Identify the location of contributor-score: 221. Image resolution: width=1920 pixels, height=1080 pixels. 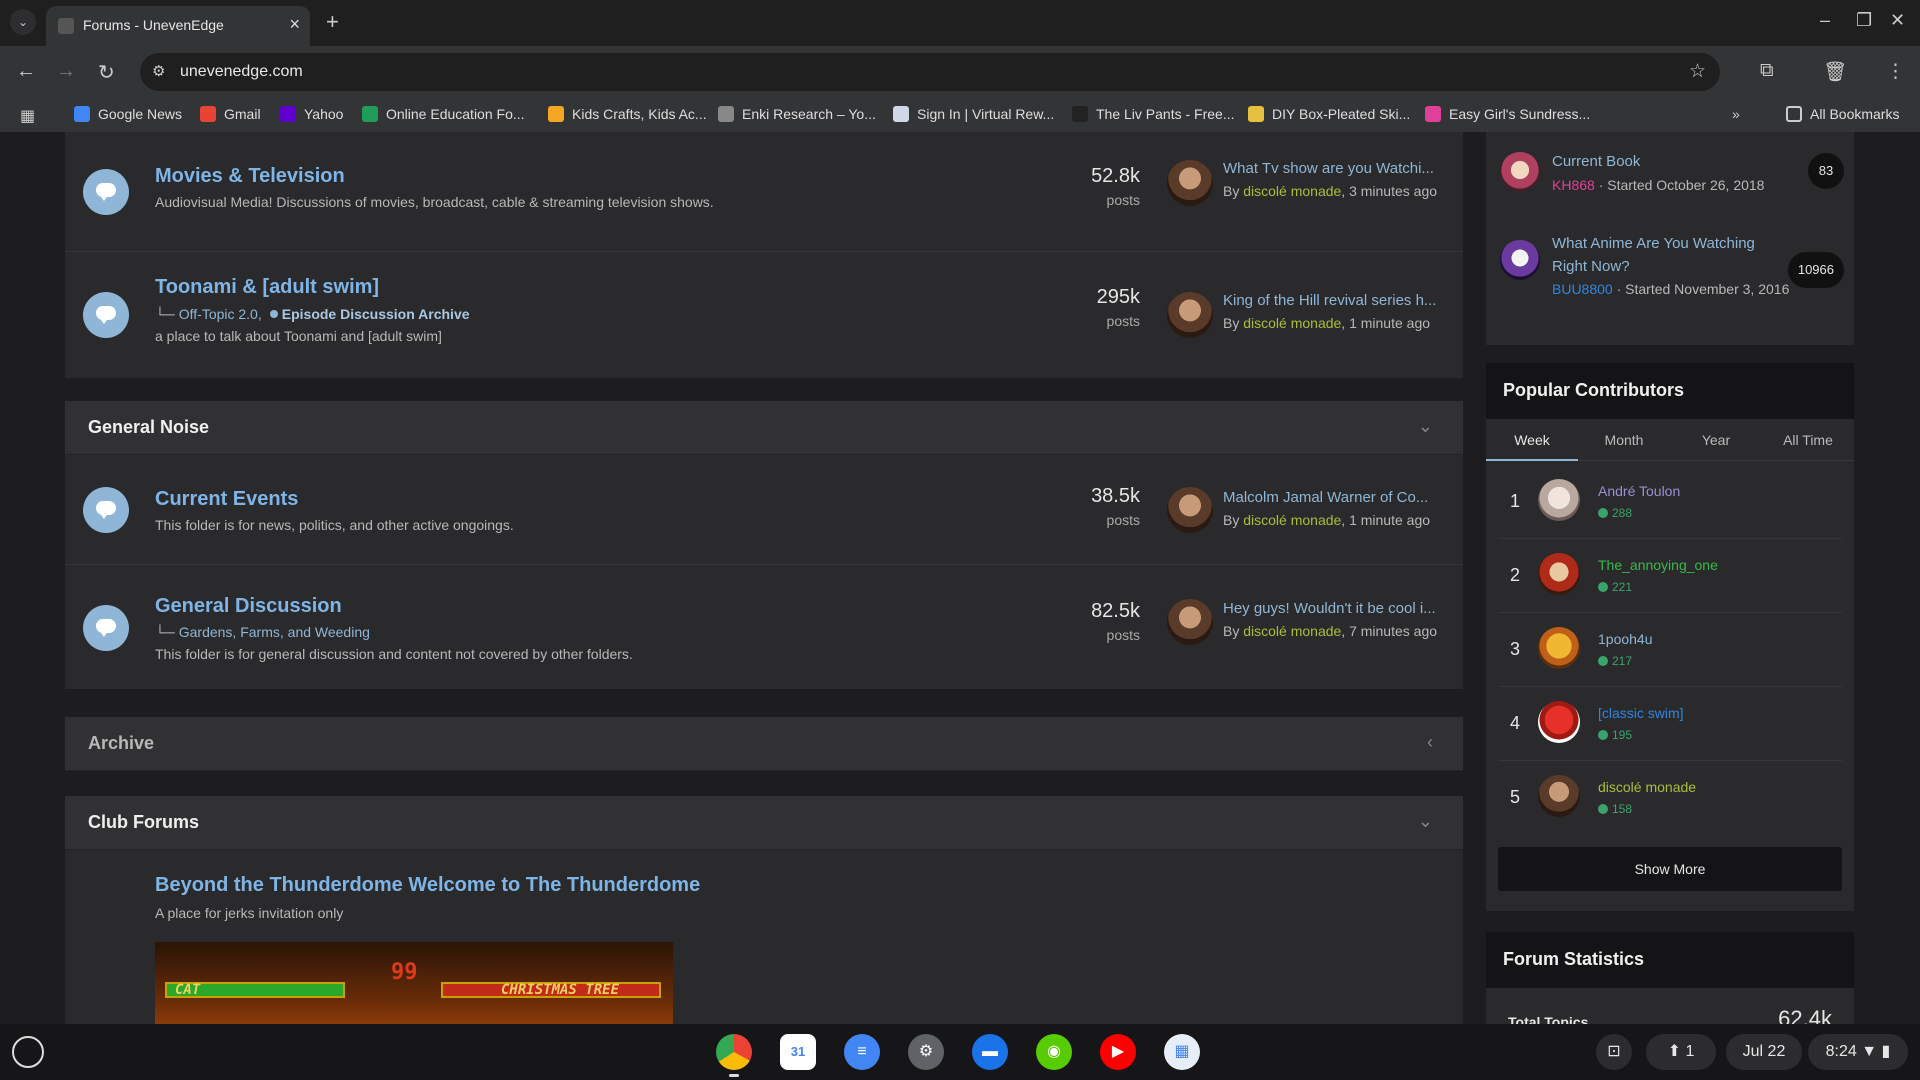
(1615, 587).